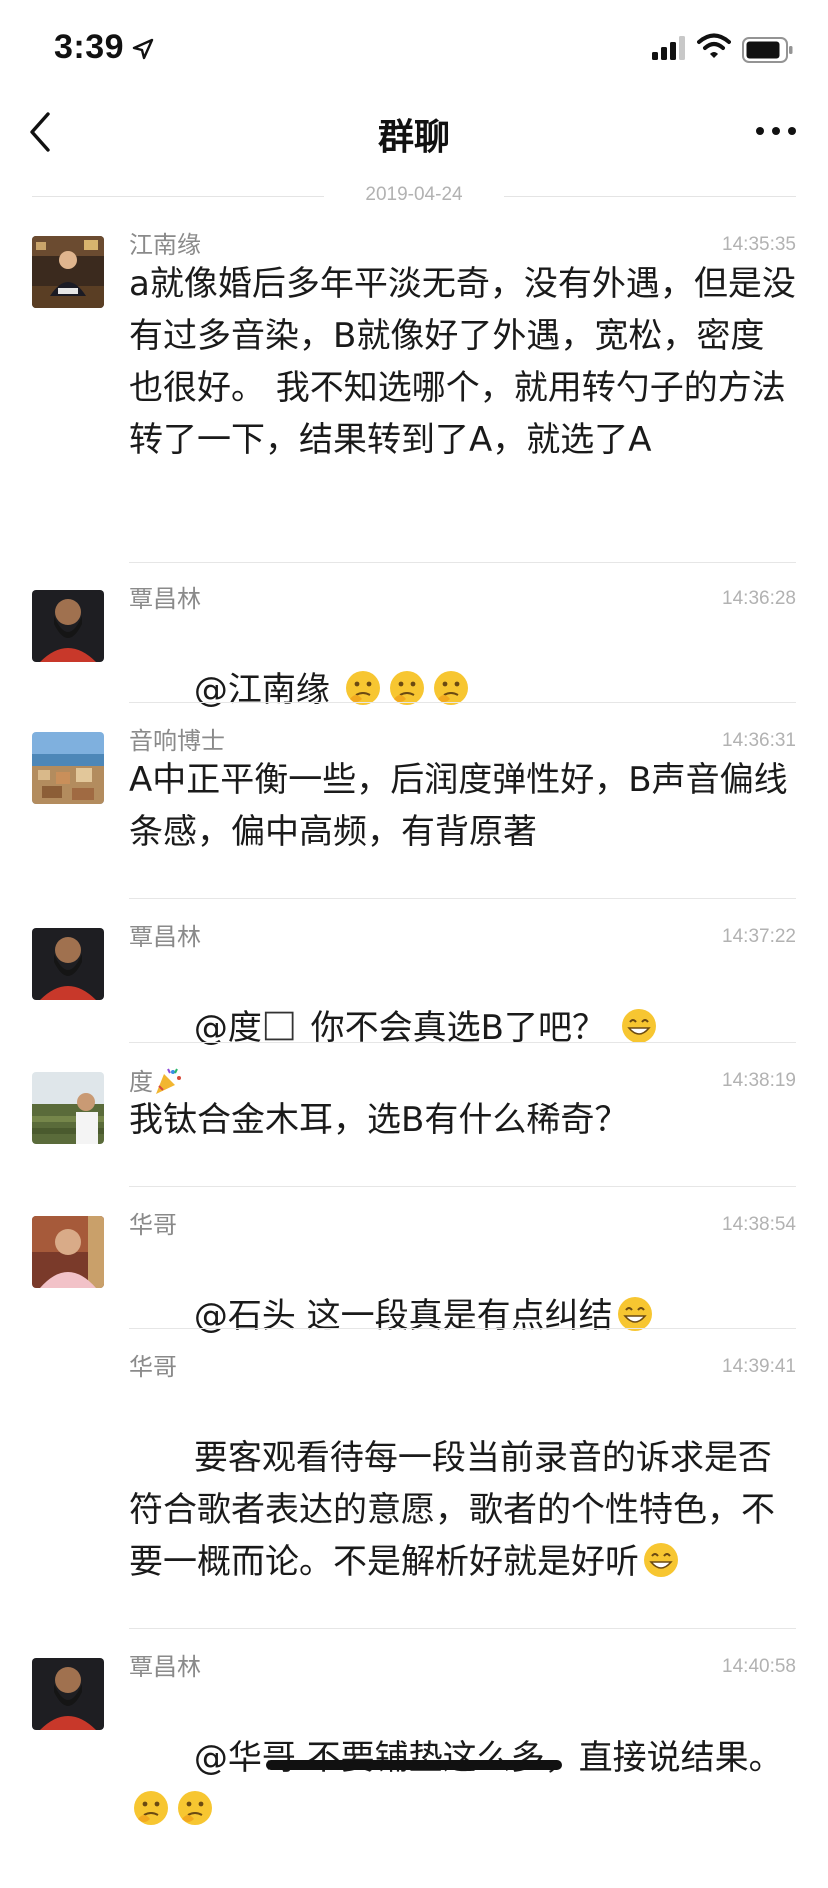  I want to click on message-time: 14:38:19, so click(759, 1080).